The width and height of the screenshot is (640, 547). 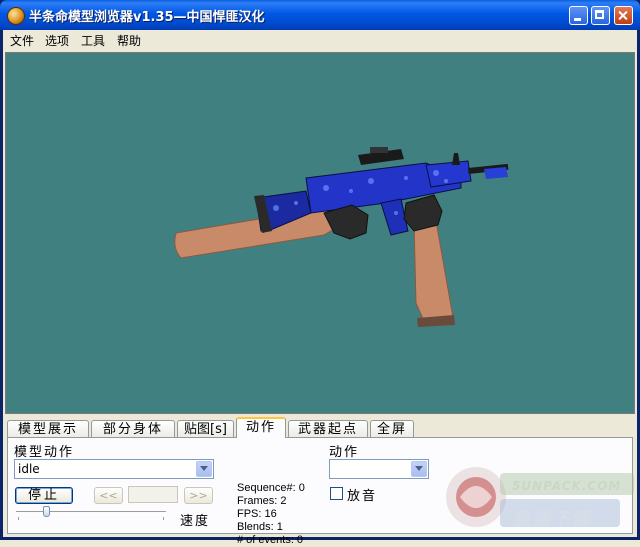 I want to click on tab-animation: 动作, so click(x=261, y=427).